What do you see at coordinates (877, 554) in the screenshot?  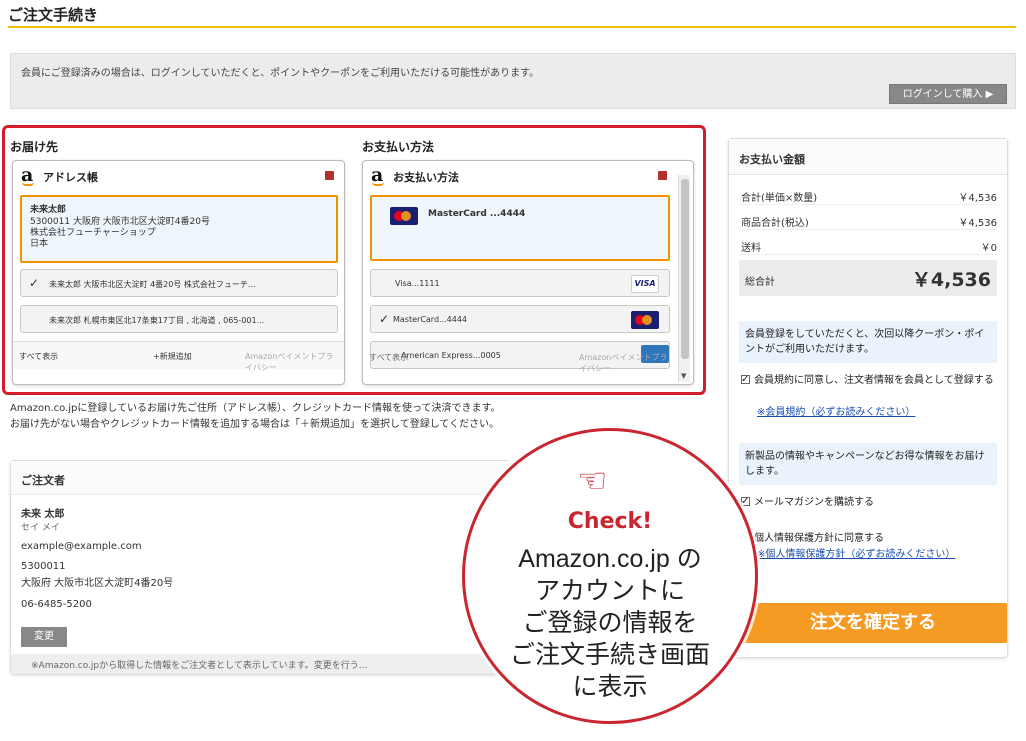 I see `privacy-link: ※個人情報保護方針（必ずお読みください）` at bounding box center [877, 554].